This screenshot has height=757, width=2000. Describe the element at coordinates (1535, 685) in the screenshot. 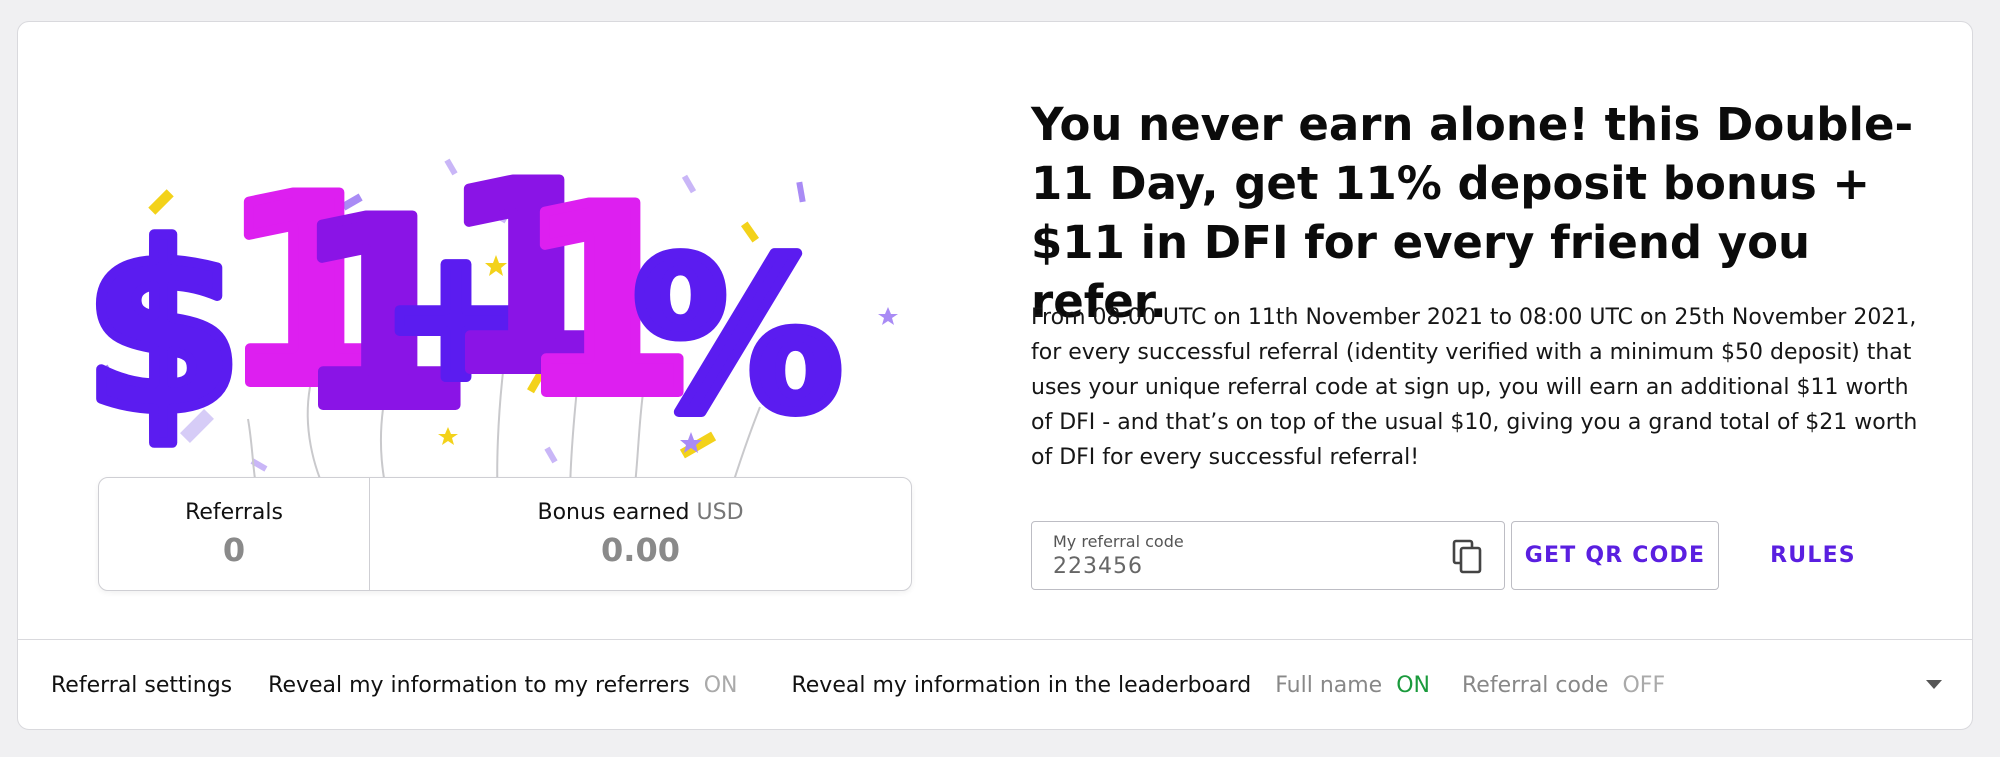

I see `referral-code-setting-label: Referral code` at that location.